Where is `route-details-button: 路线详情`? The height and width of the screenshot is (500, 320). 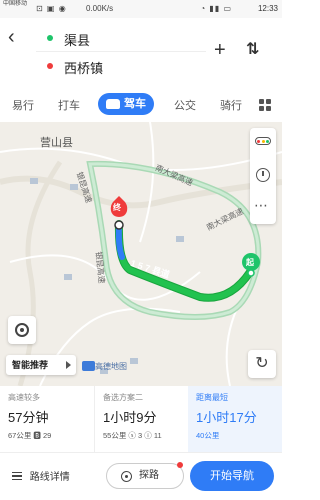 route-details-button: 路线详情 is located at coordinates (41, 475).